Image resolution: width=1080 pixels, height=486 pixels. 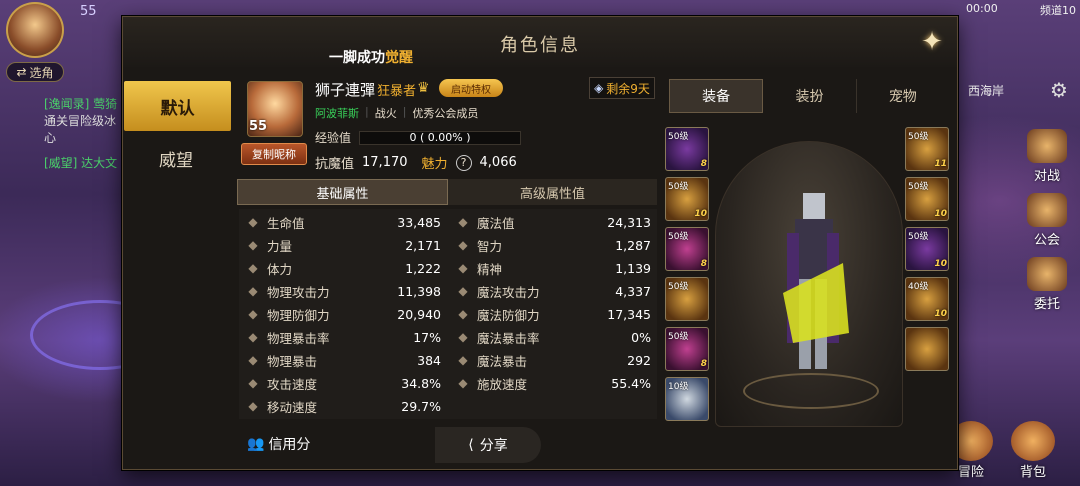 What do you see at coordinates (274, 154) in the screenshot?
I see `copy-name-button: 复制昵称` at bounding box center [274, 154].